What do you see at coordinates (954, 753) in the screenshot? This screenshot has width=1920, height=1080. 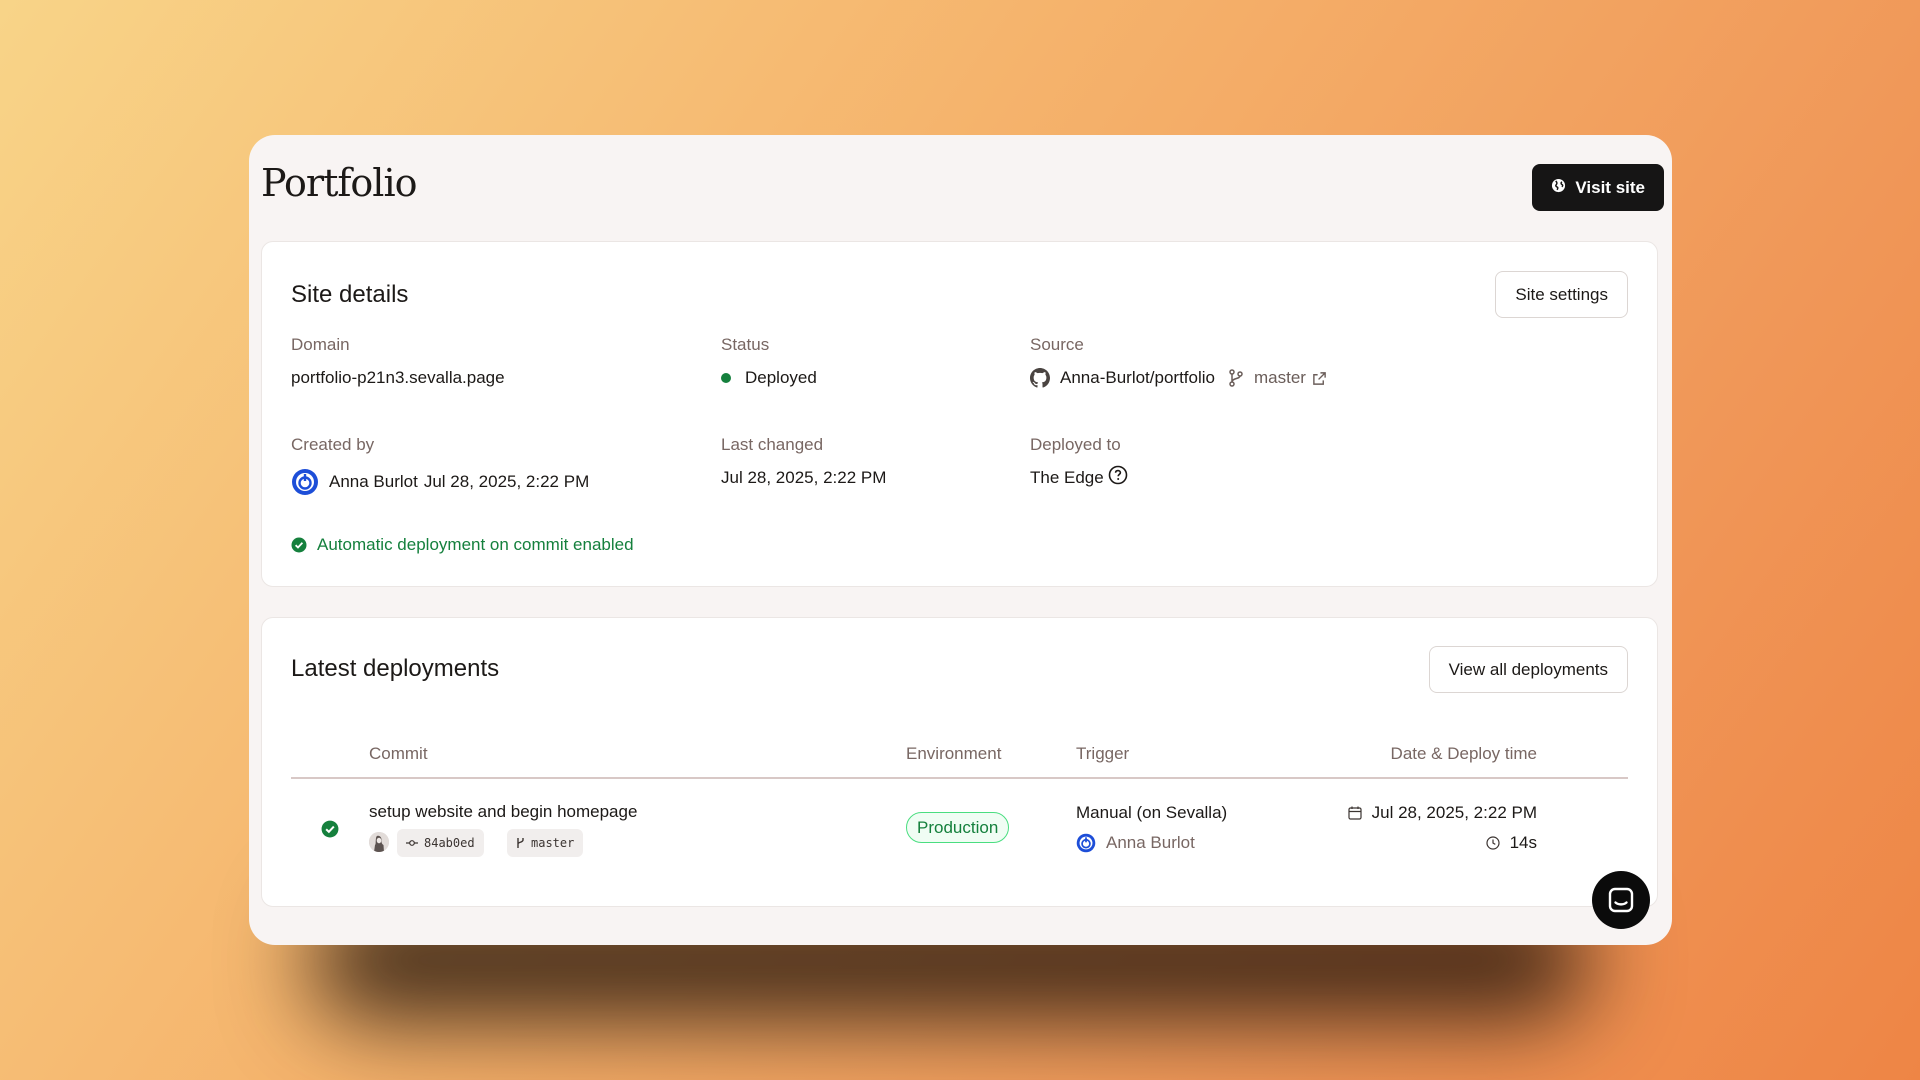 I see `column-header-environment: Environment` at bounding box center [954, 753].